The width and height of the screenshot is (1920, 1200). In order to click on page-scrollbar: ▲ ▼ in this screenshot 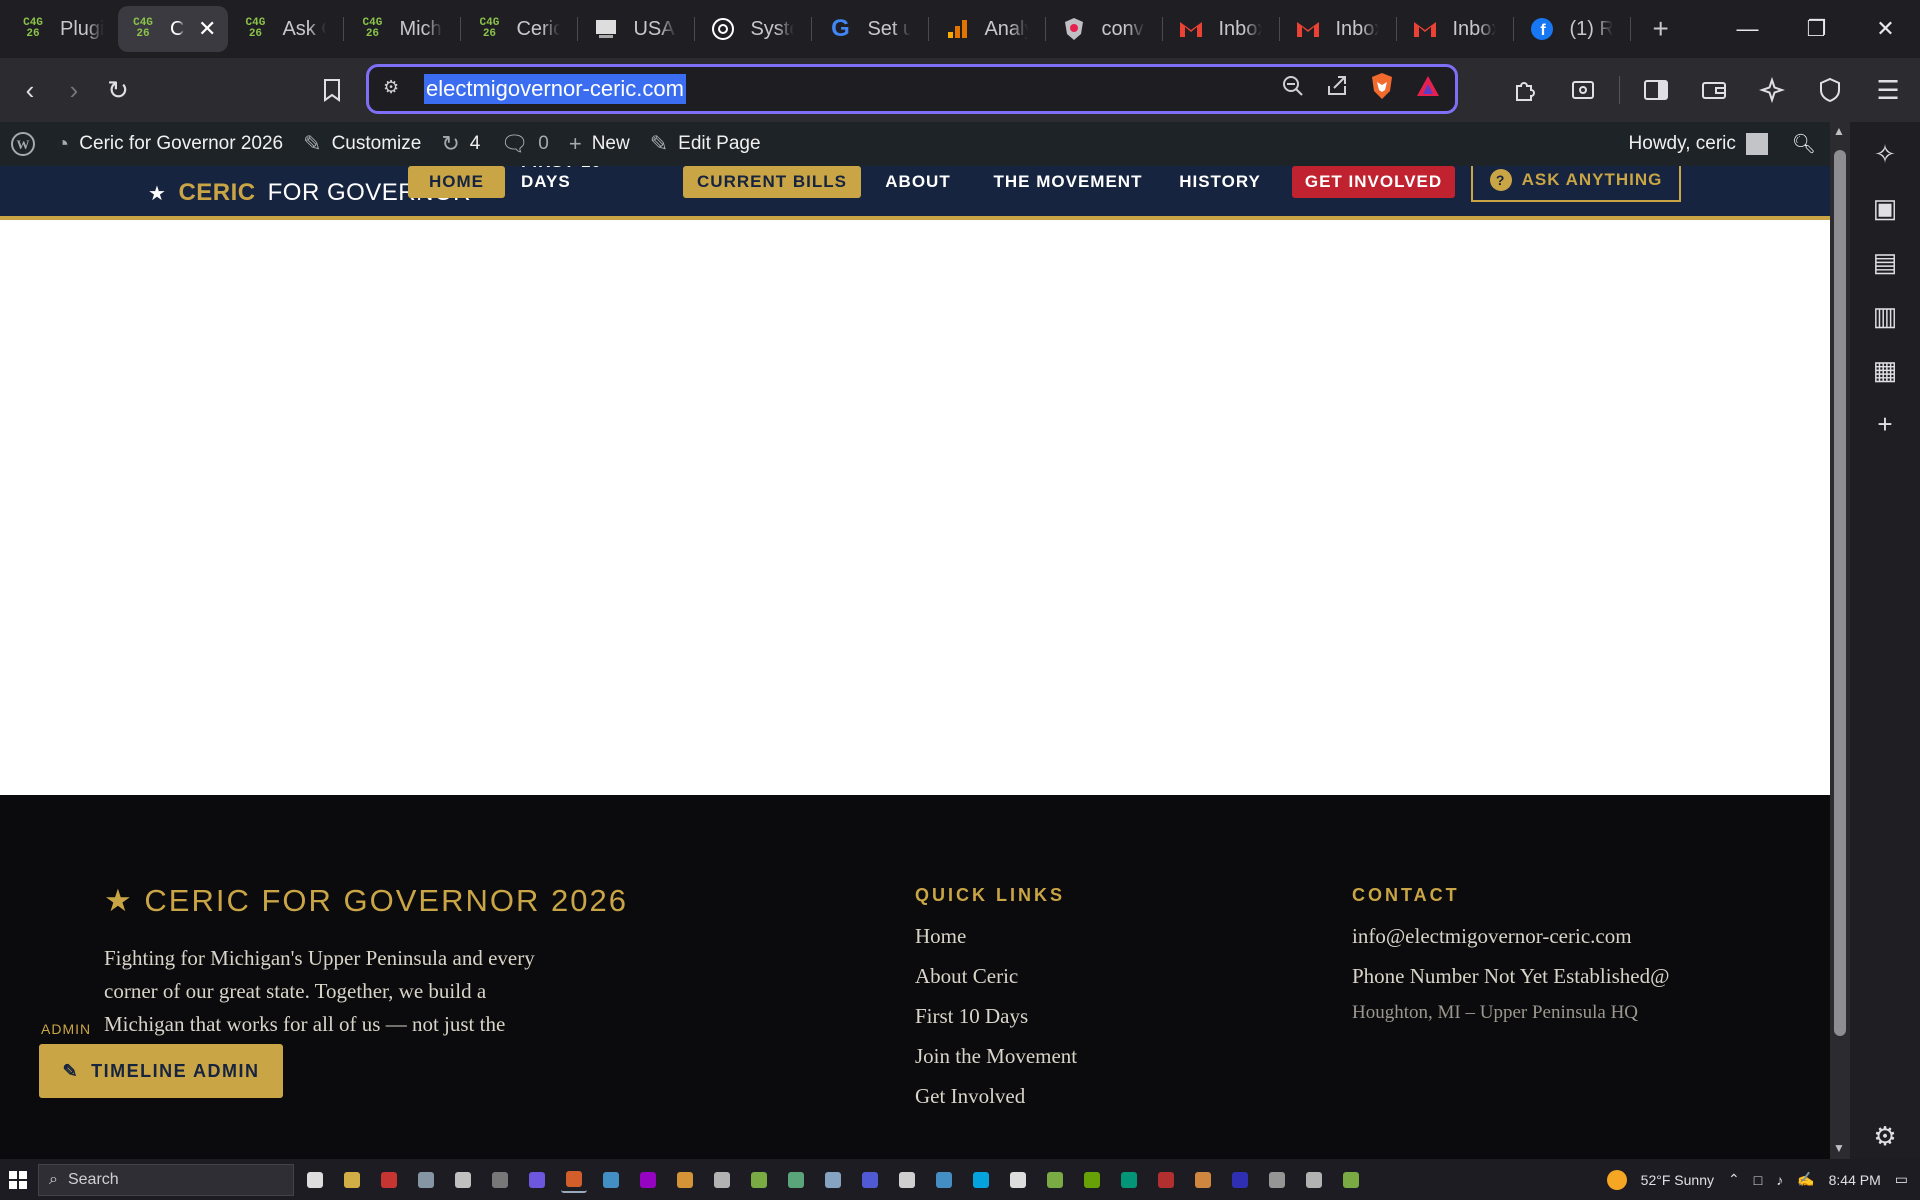, I will do `click(1840, 640)`.